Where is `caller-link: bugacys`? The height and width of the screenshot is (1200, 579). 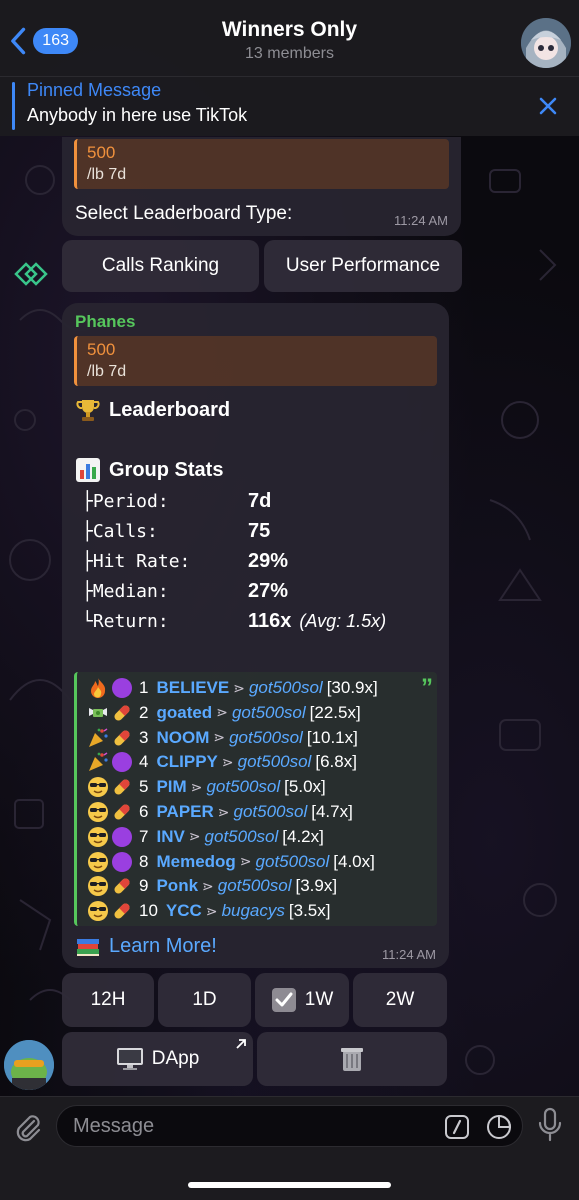 caller-link: bugacys is located at coordinates (253, 911).